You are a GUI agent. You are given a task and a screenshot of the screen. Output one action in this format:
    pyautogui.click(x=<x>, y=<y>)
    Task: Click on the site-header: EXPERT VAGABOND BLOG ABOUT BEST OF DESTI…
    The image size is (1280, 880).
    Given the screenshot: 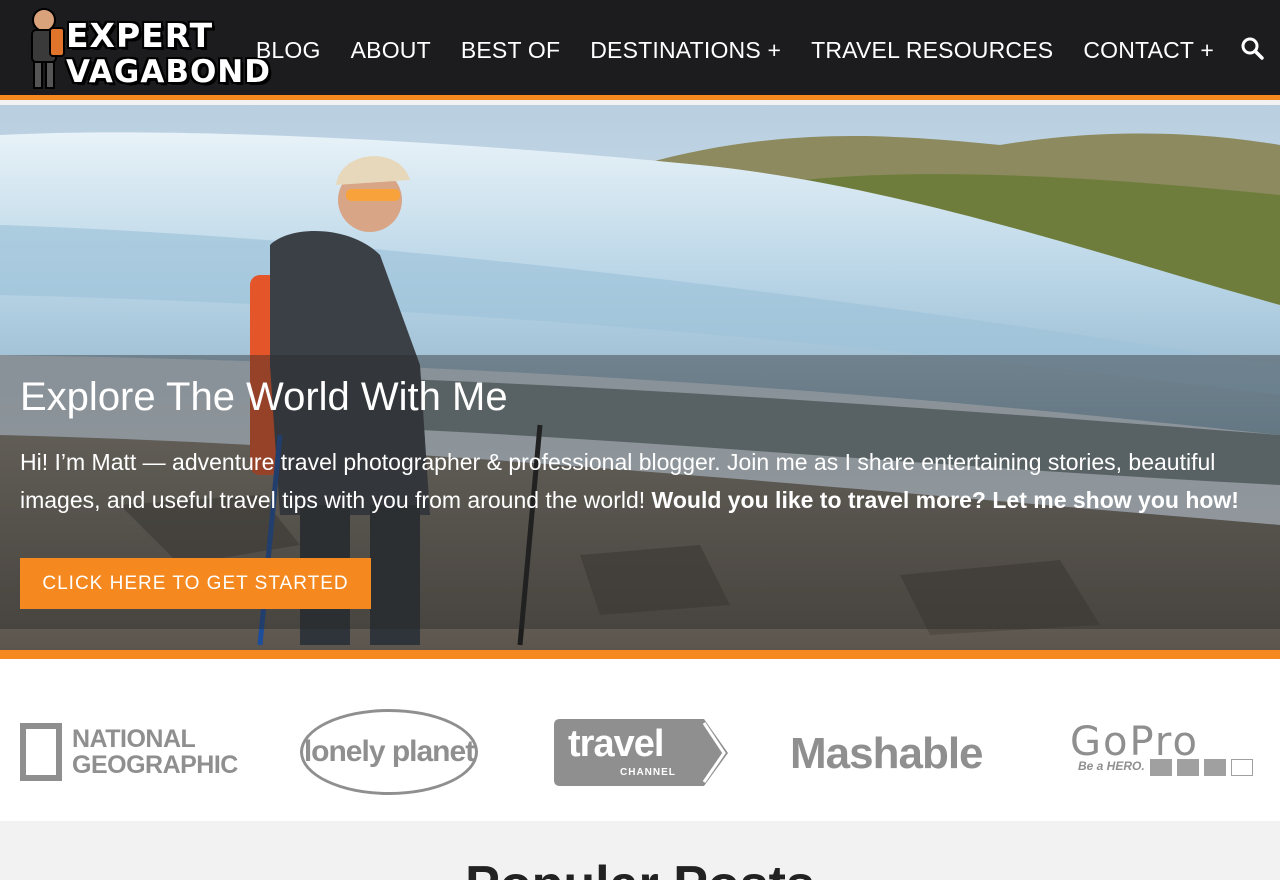 What is the action you would take?
    pyautogui.click(x=640, y=50)
    